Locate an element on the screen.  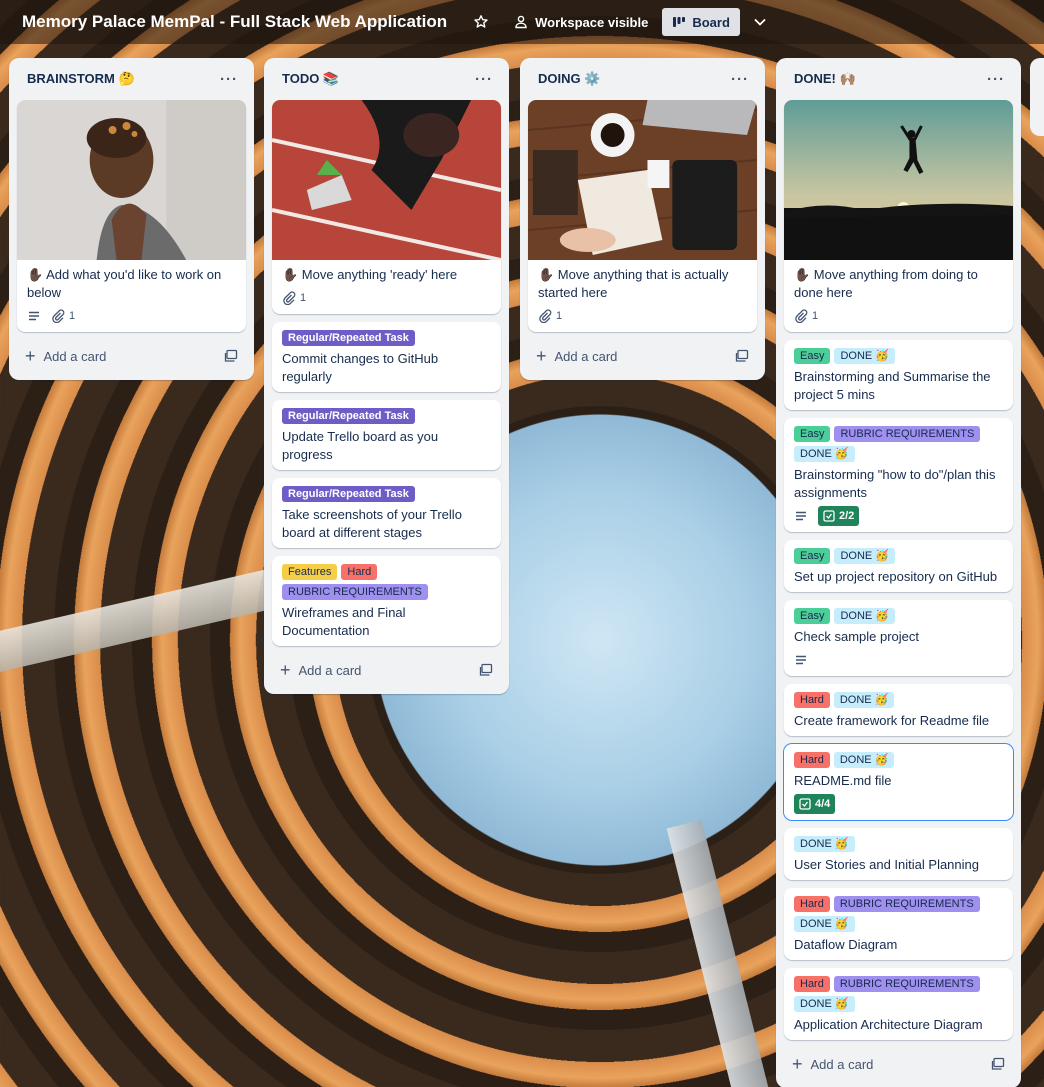
checklist-count: 2/2 is located at coordinates (847, 516).